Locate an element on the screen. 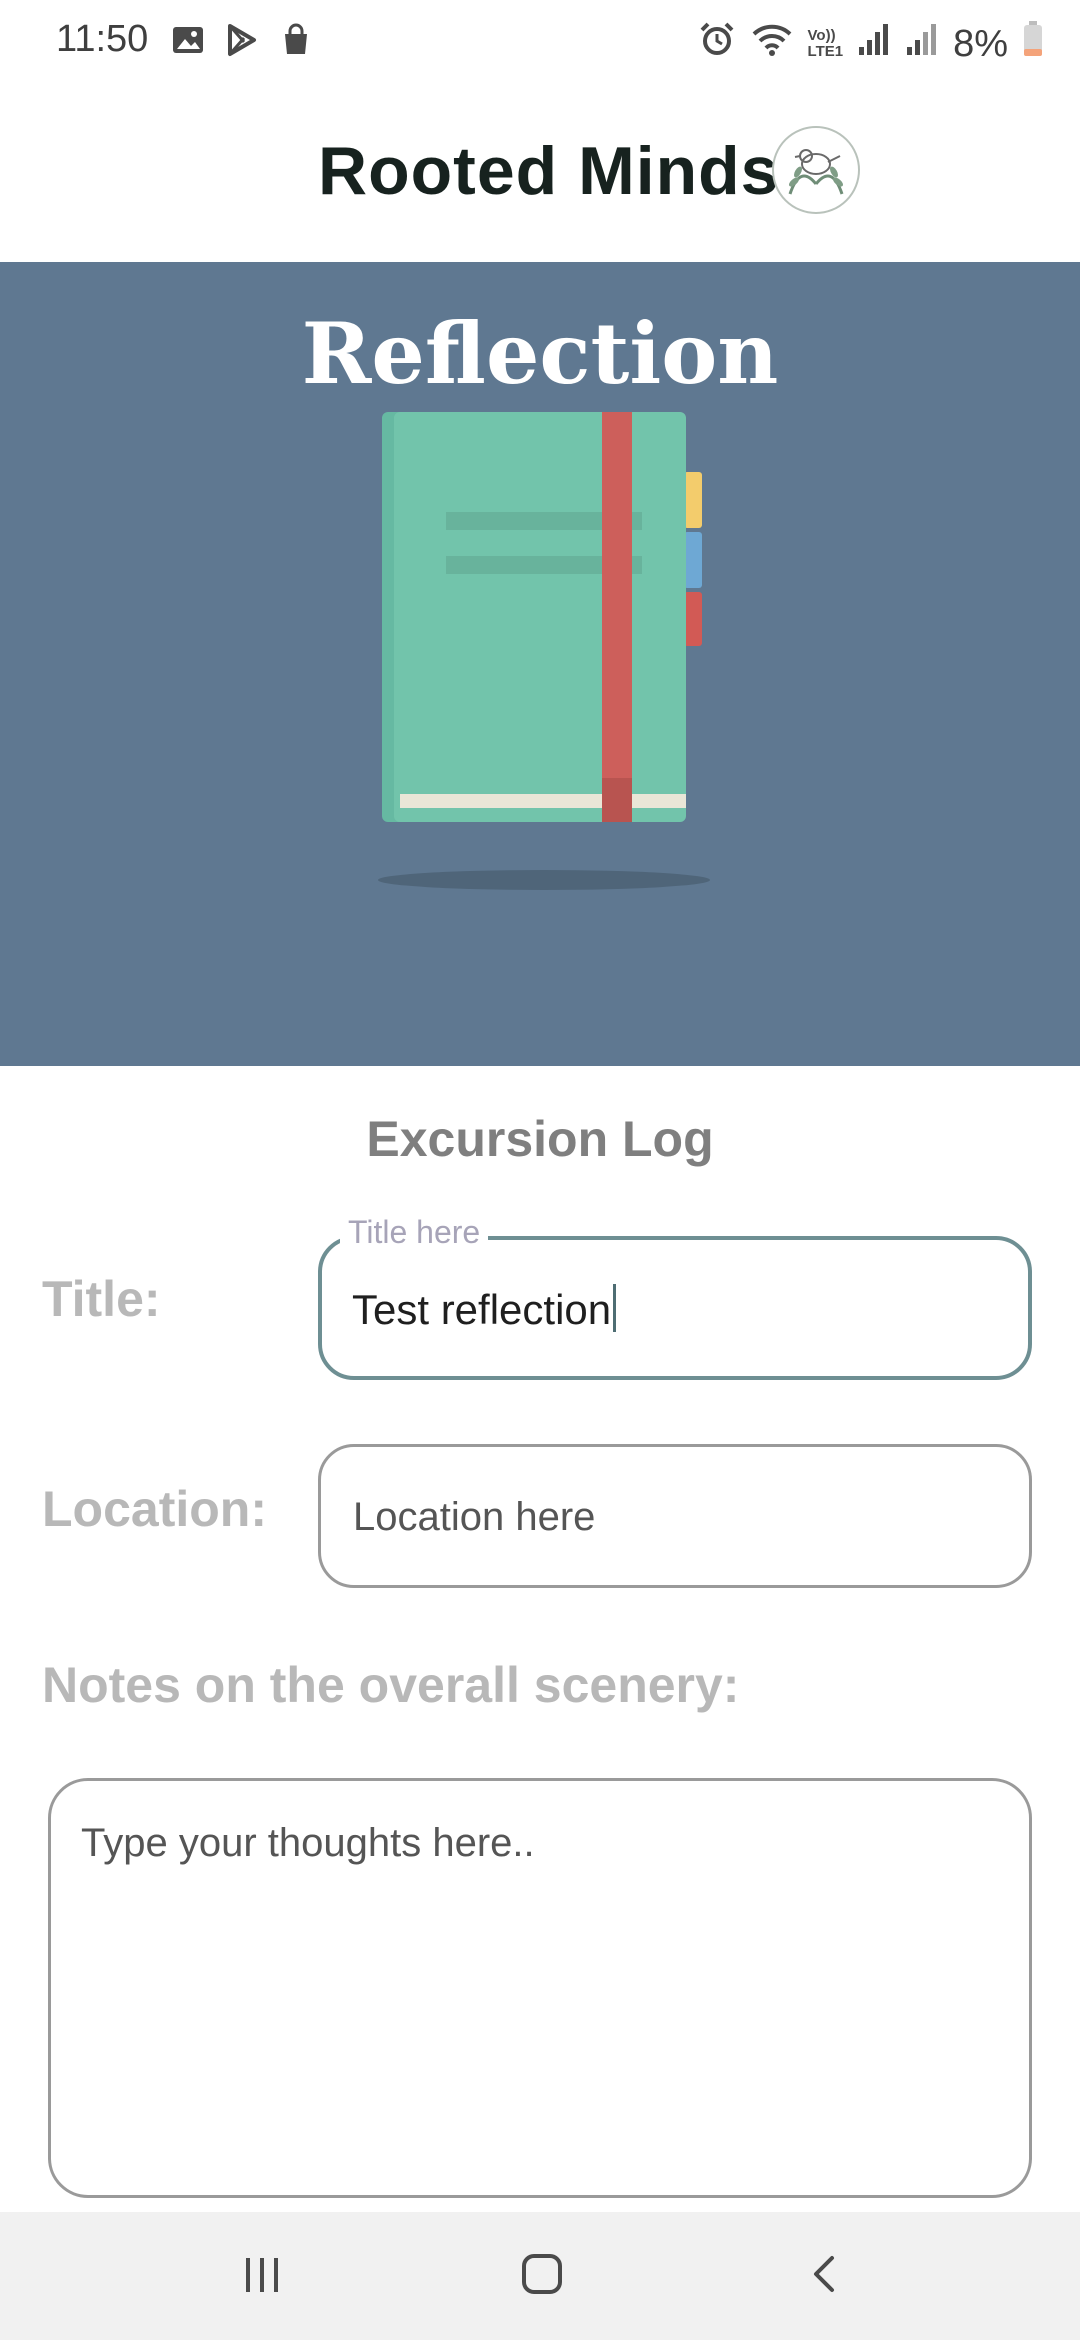  back-icon is located at coordinates (824, 2276).